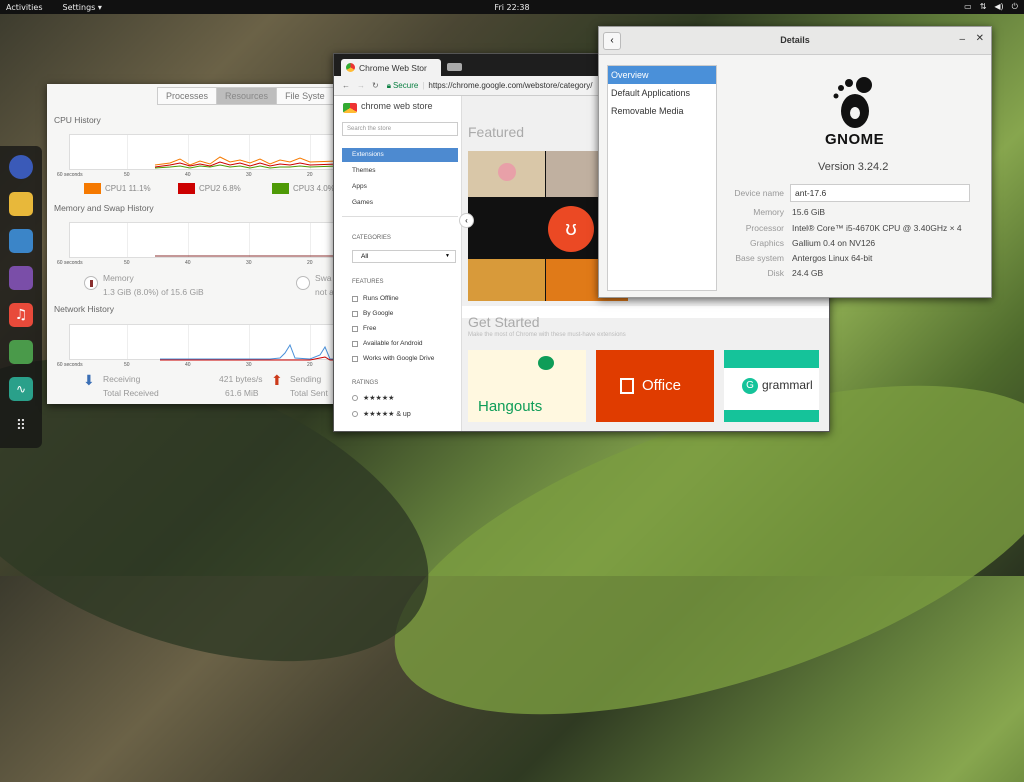 The image size is (1024, 782). I want to click on network-history-title: Network History, so click(84, 309).